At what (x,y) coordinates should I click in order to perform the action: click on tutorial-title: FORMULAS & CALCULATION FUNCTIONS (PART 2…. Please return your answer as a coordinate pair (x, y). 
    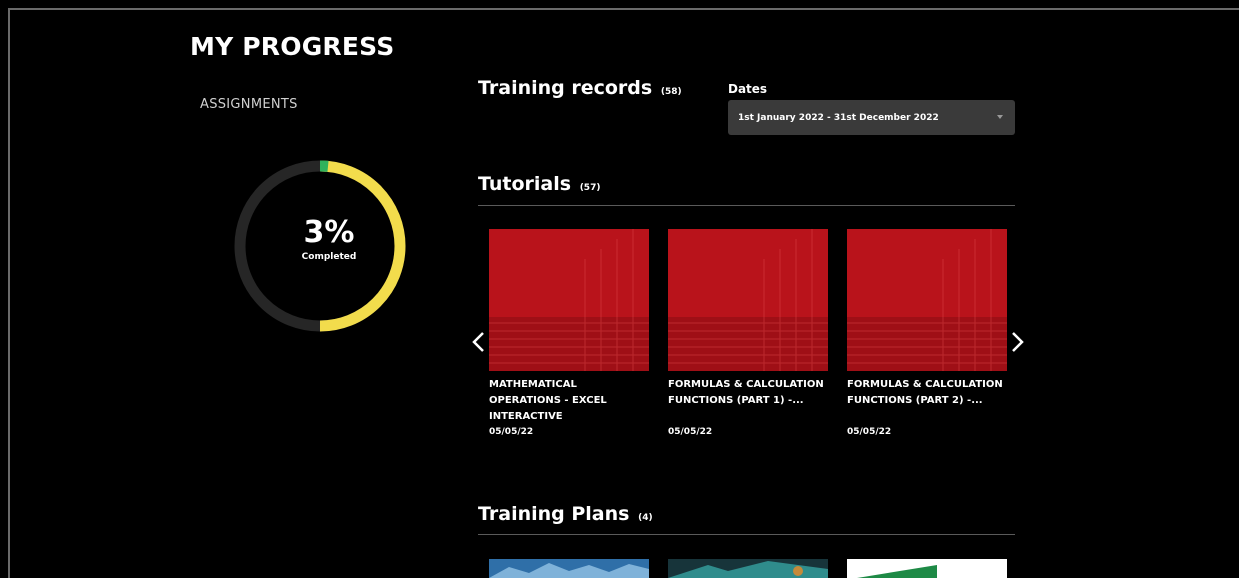
    Looking at the image, I should click on (925, 392).